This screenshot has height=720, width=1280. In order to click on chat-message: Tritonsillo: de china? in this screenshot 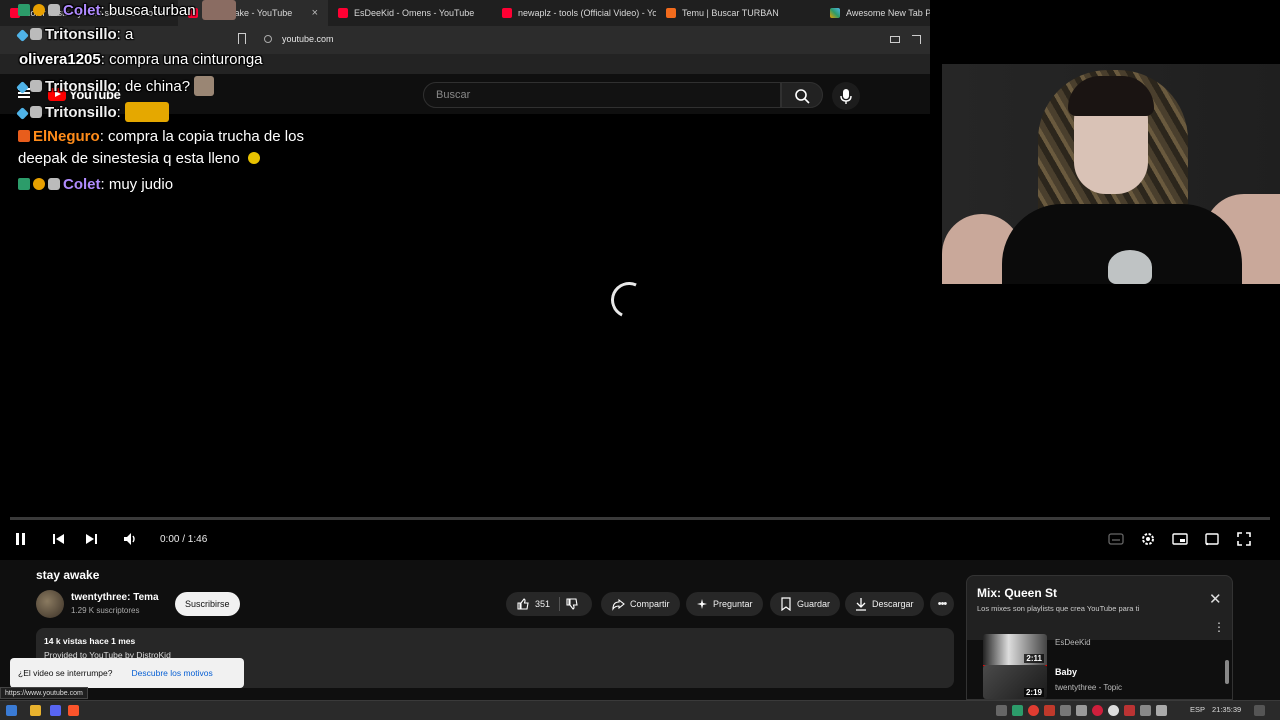, I will do `click(115, 86)`.